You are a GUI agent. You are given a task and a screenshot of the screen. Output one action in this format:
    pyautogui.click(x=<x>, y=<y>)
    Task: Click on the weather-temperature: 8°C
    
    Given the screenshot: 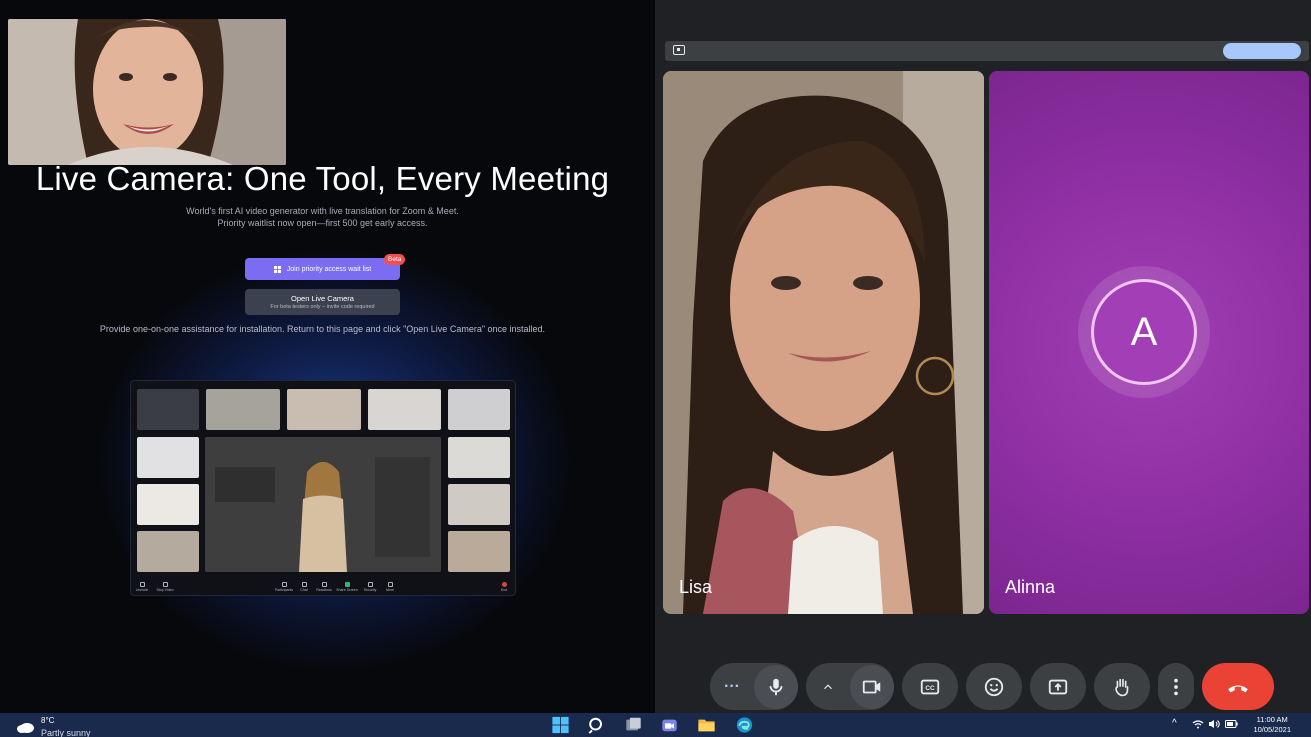 What is the action you would take?
    pyautogui.click(x=48, y=720)
    